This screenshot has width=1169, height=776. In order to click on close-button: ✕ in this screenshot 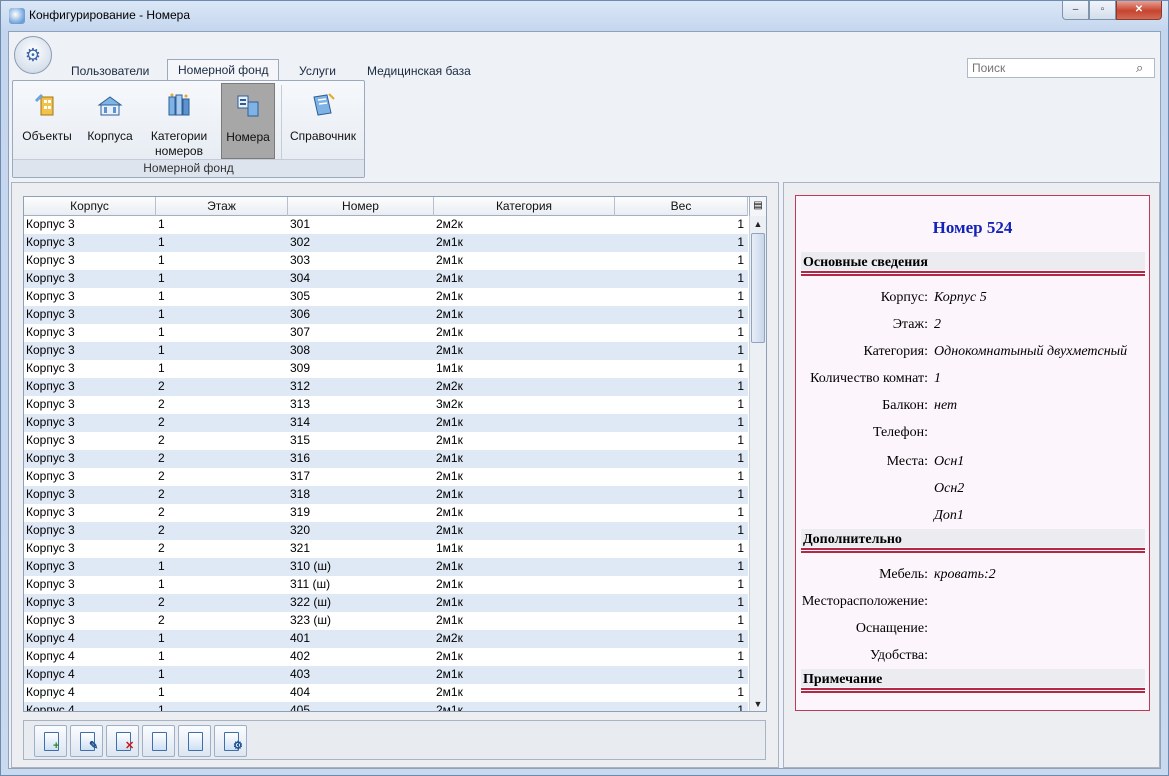, I will do `click(1139, 10)`.